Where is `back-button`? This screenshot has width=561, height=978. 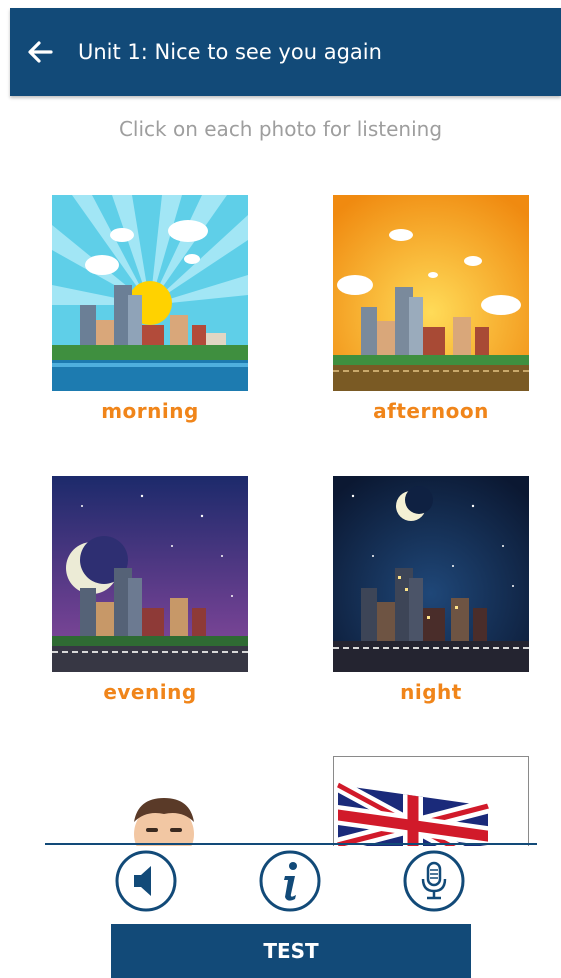
back-button is located at coordinates (40, 52).